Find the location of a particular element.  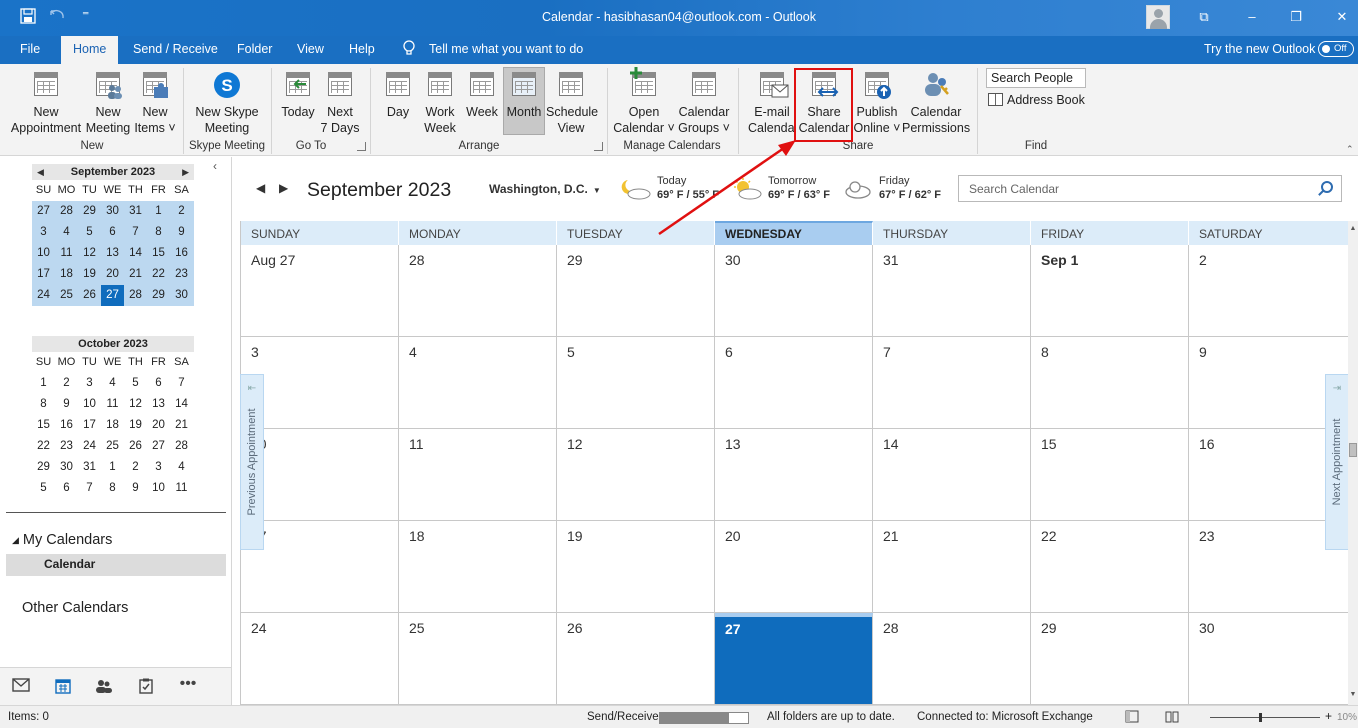

scroll-thumb is located at coordinates (1353, 450).